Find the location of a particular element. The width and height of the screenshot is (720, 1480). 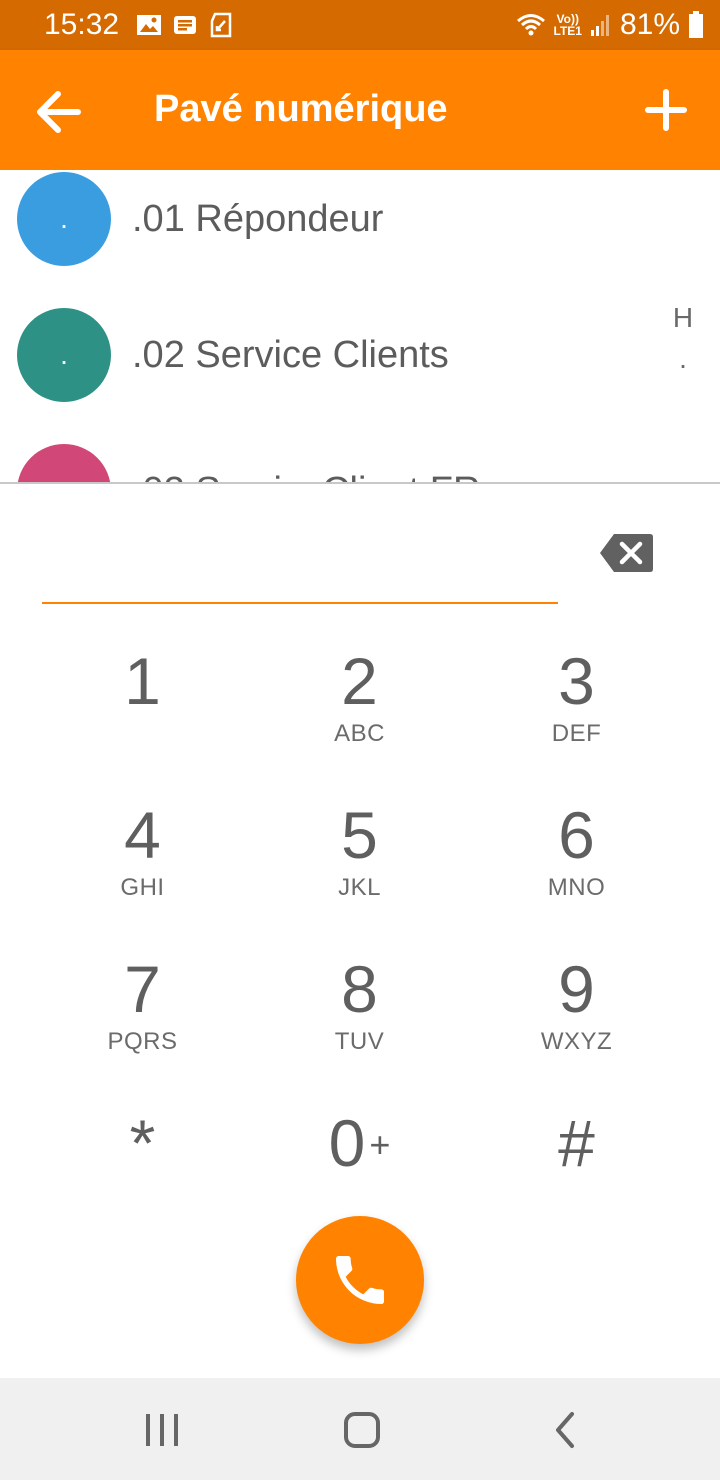

contact-row: . .01 Répondeur is located at coordinates (360, 238).